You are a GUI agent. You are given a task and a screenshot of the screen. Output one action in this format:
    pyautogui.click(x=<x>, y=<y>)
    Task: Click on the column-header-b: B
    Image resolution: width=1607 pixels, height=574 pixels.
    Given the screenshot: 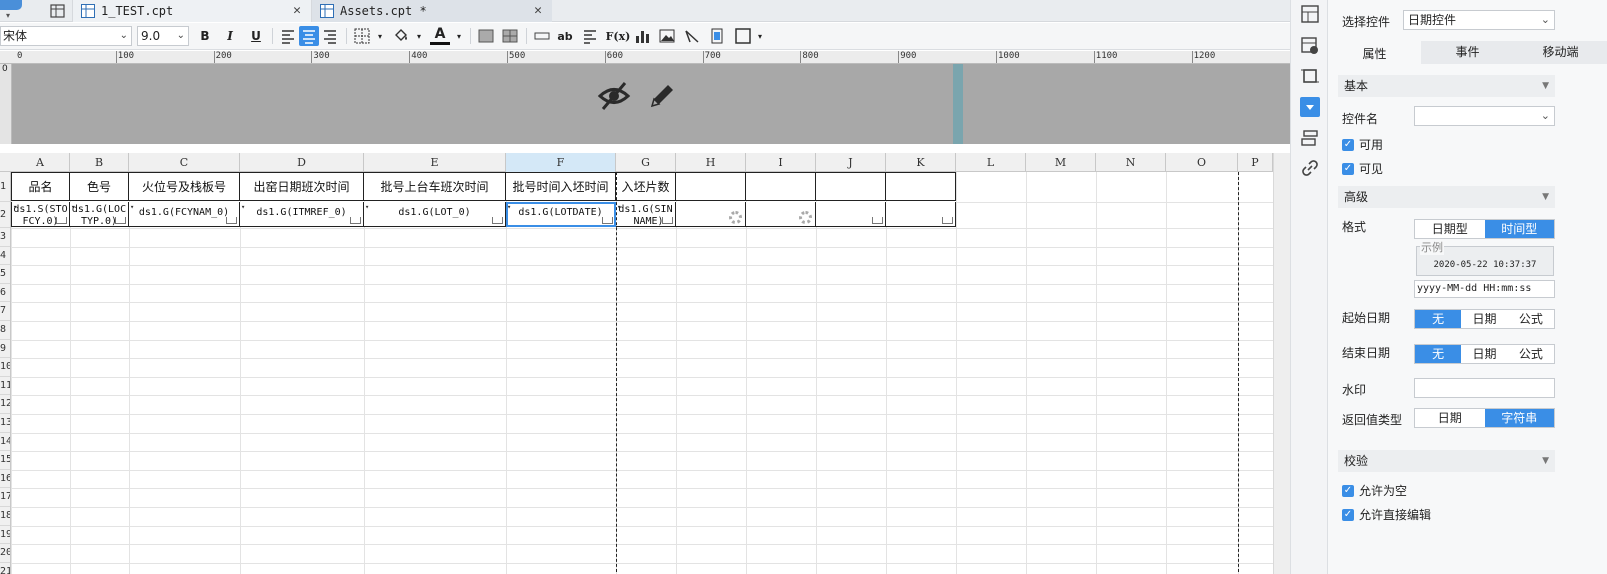 What is the action you would take?
    pyautogui.click(x=99, y=162)
    